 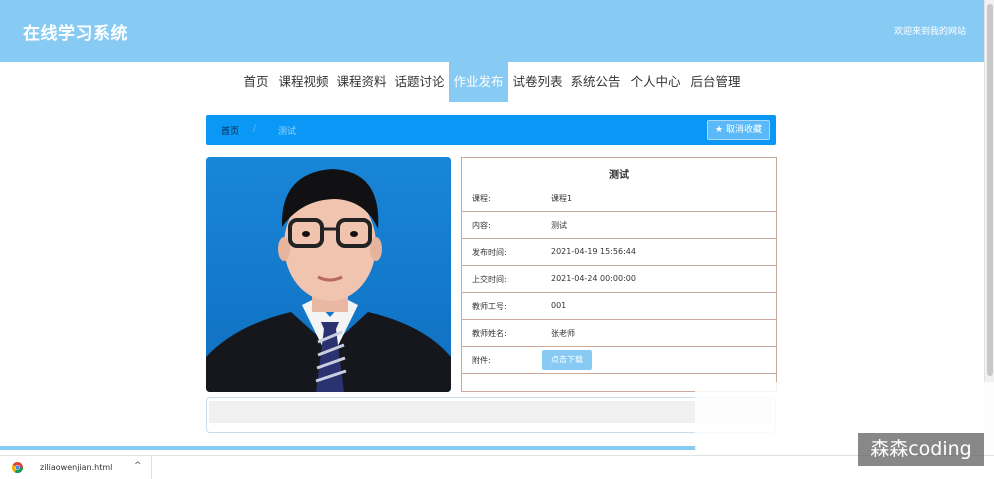 What do you see at coordinates (567, 360) in the screenshot?
I see `download-attachment-button: 点击下载` at bounding box center [567, 360].